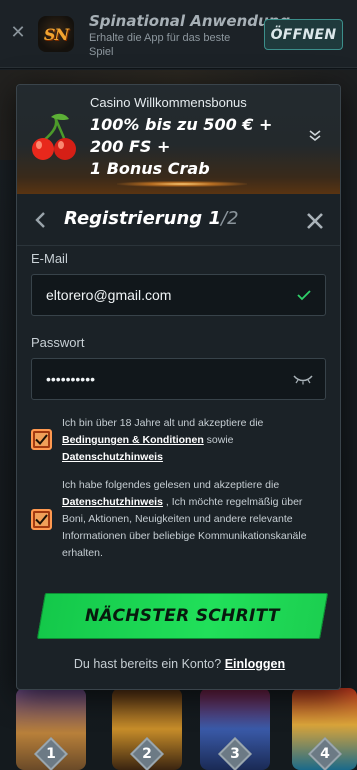 This screenshot has width=357, height=770. What do you see at coordinates (51, 753) in the screenshot?
I see `rank-badge: 1` at bounding box center [51, 753].